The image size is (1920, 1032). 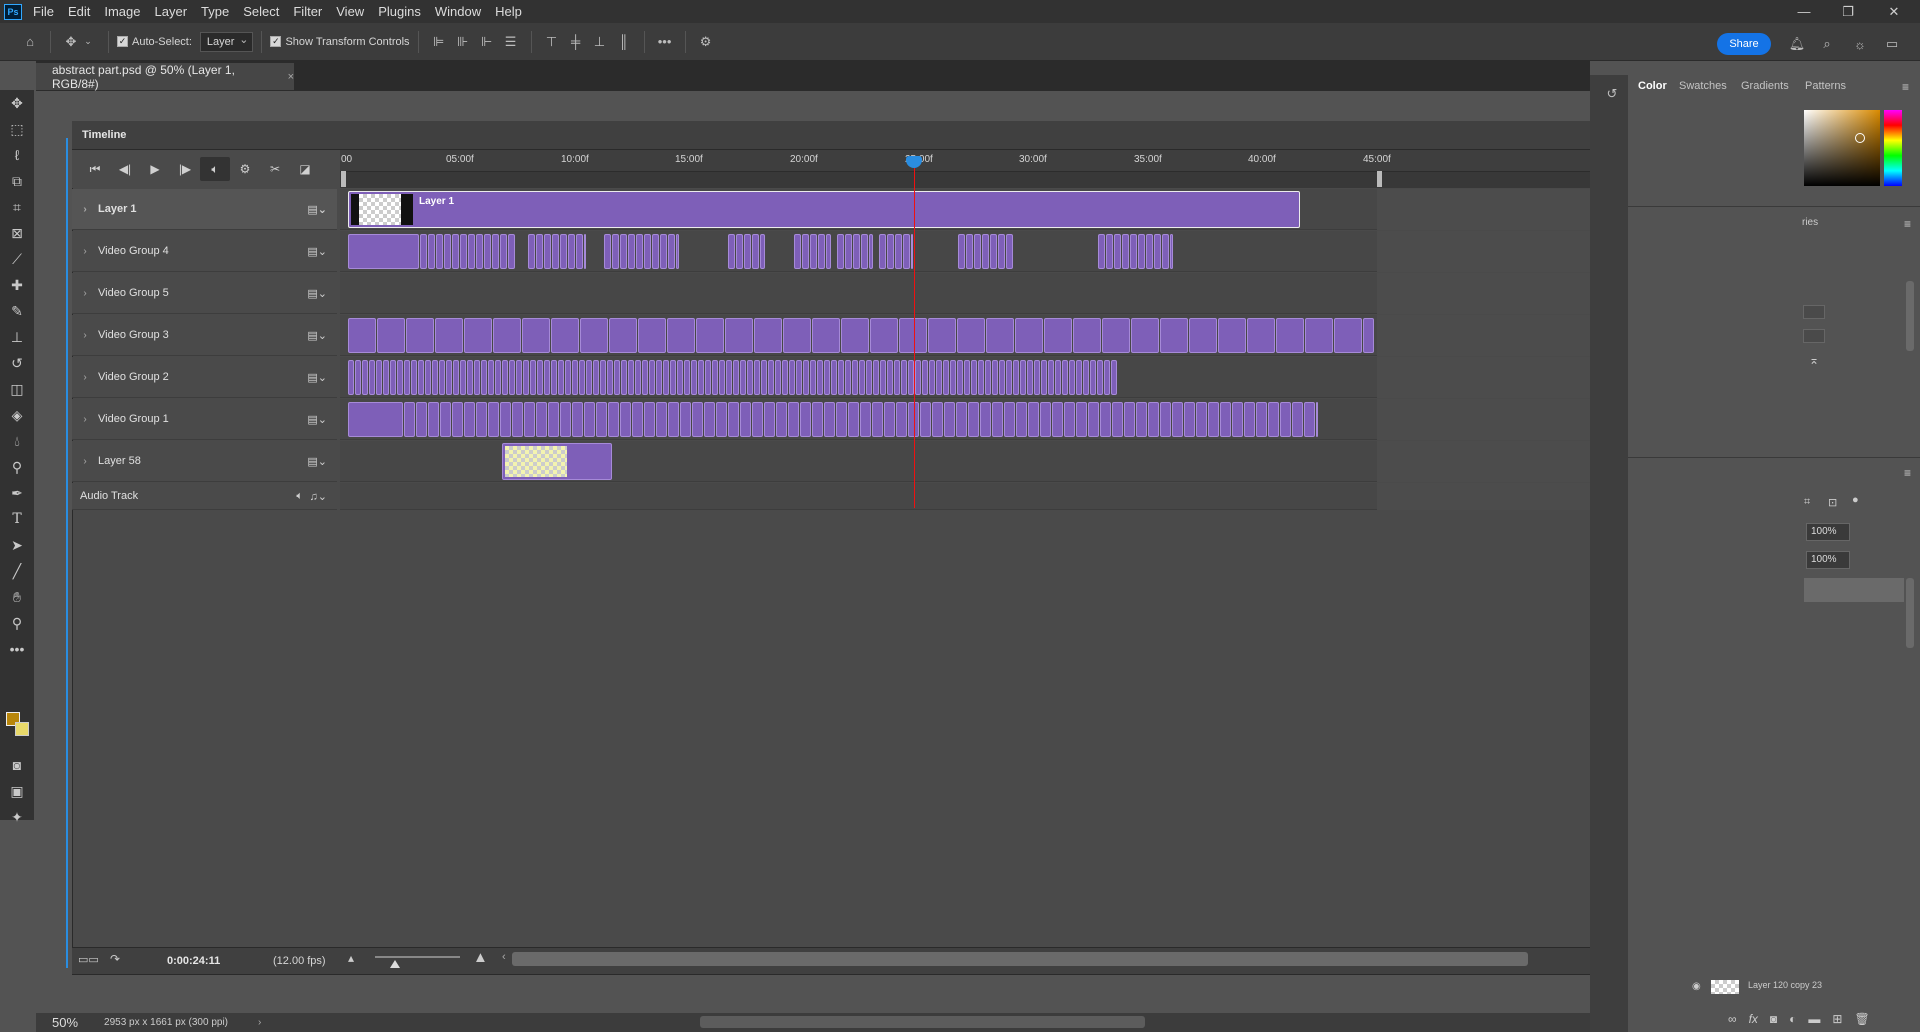 What do you see at coordinates (1893, 148) in the screenshot?
I see `hue-slider` at bounding box center [1893, 148].